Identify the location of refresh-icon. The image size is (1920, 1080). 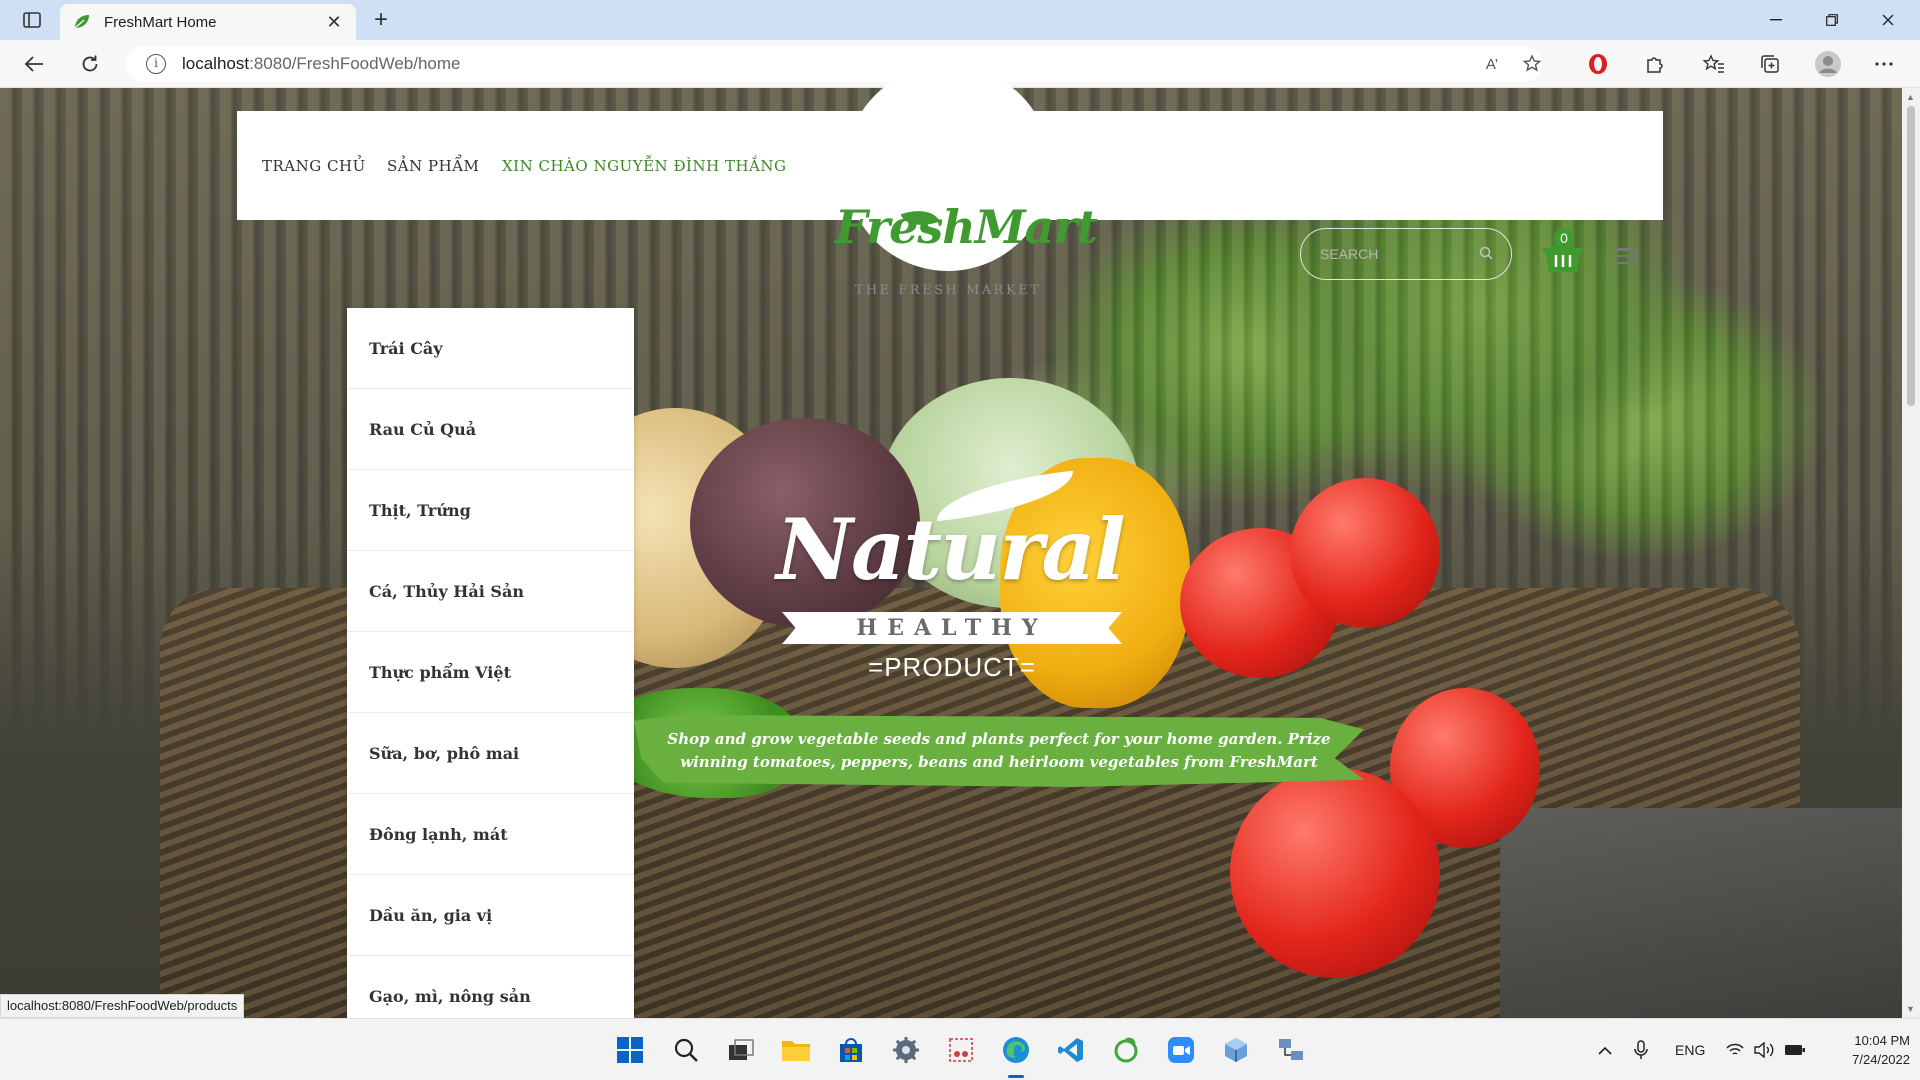
(90, 64).